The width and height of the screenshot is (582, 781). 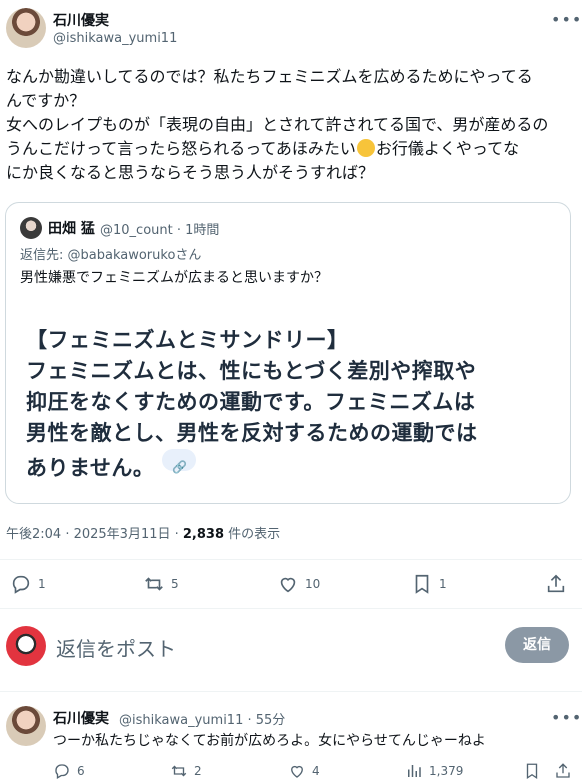 What do you see at coordinates (298, 584) in the screenshot?
I see `like-action: 10` at bounding box center [298, 584].